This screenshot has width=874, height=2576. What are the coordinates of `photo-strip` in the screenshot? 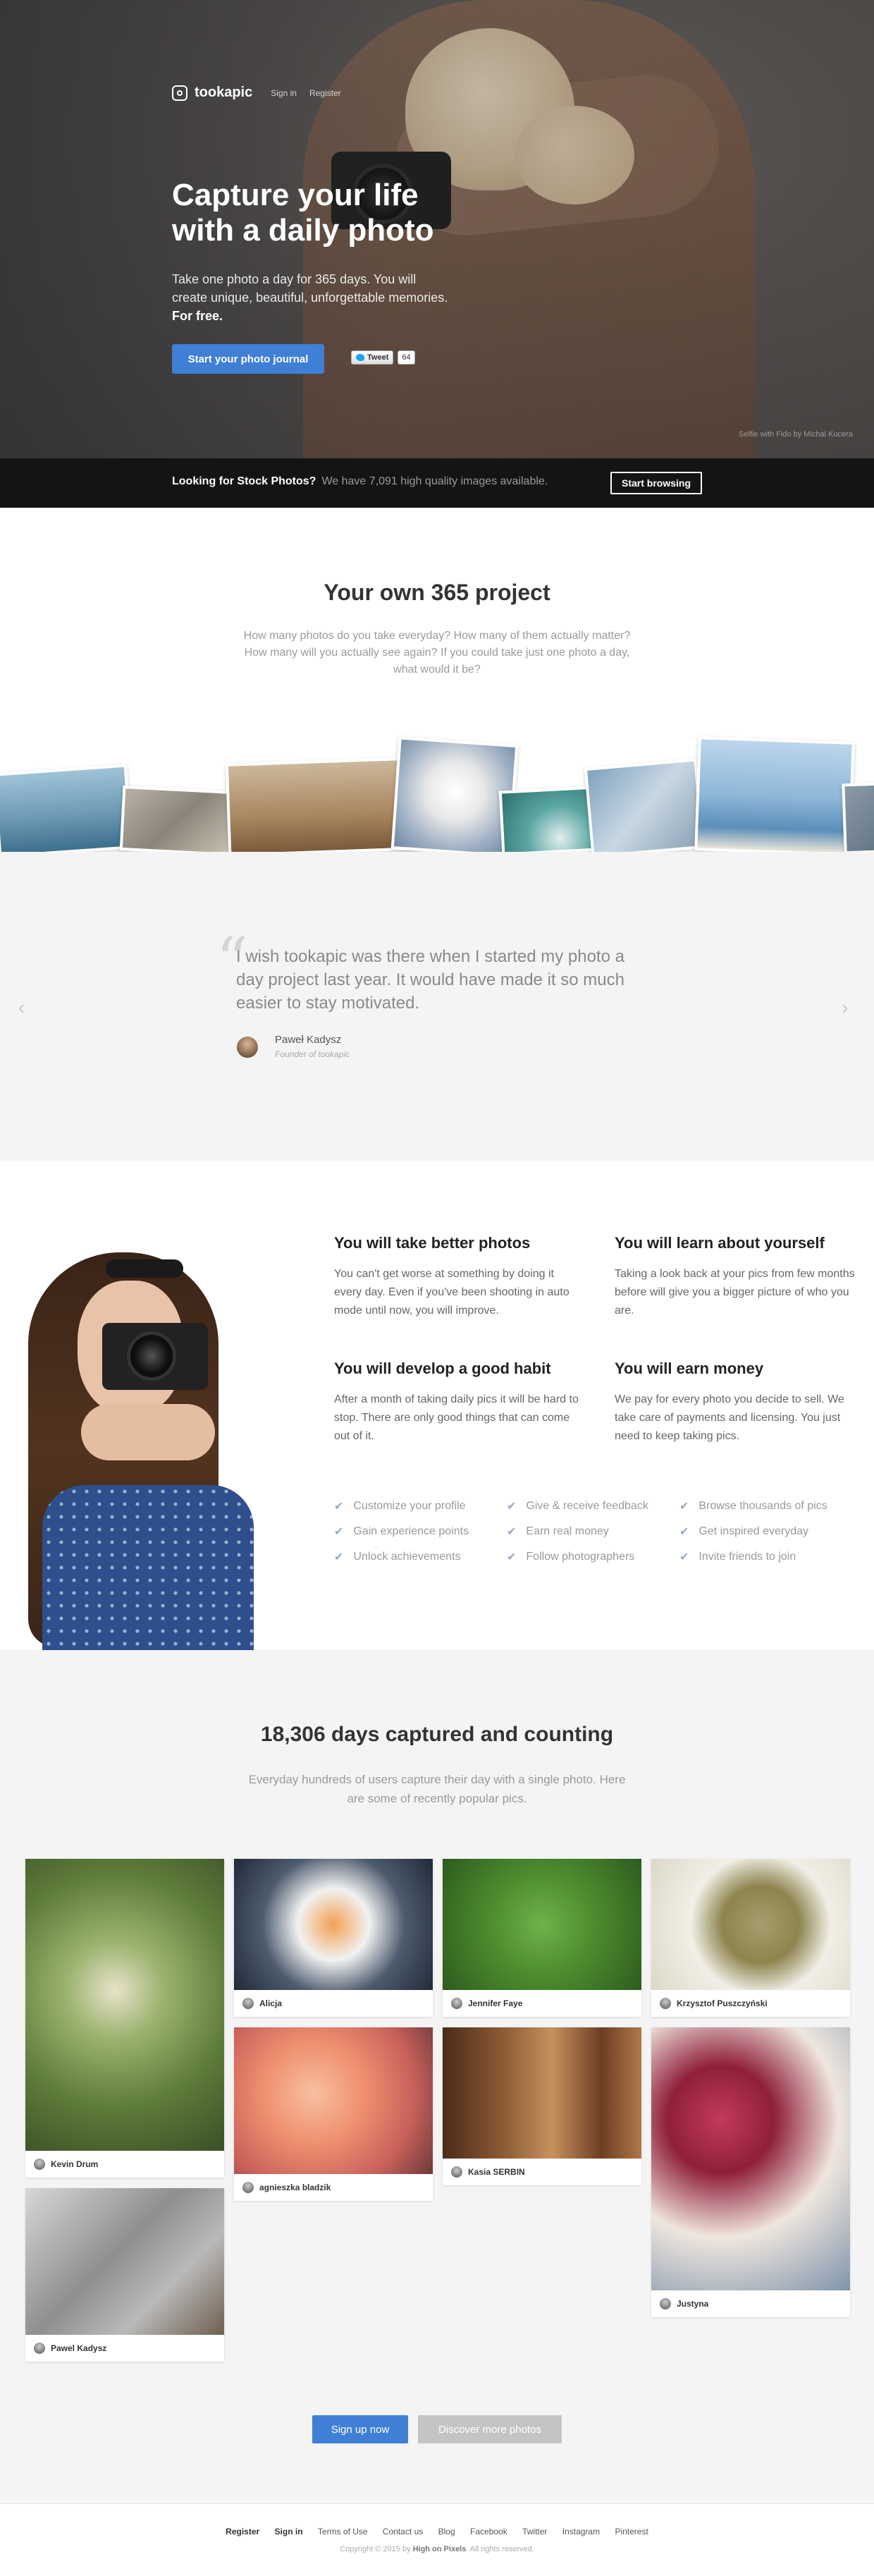 It's located at (437, 789).